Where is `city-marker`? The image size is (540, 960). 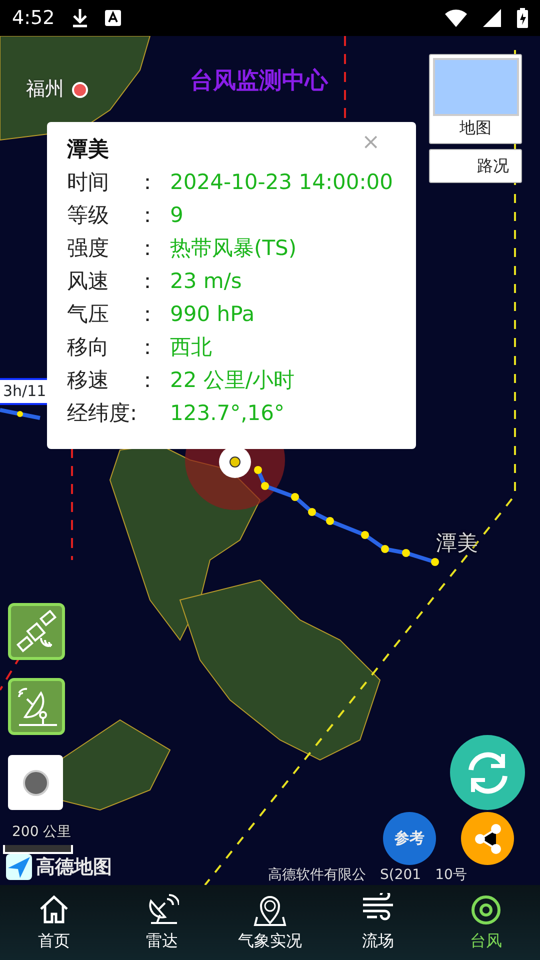
city-marker is located at coordinates (80, 90).